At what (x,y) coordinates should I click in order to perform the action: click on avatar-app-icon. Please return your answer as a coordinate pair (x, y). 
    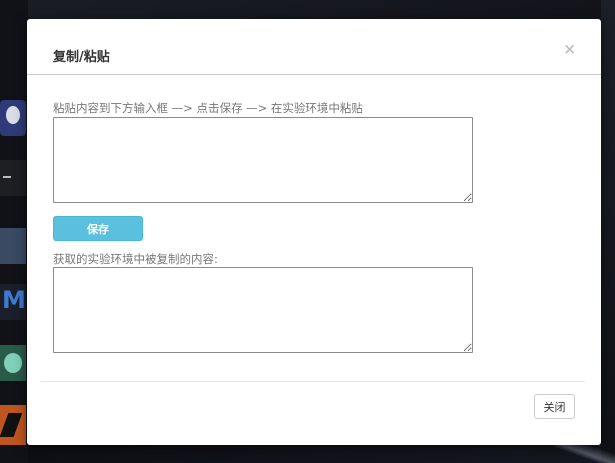
    Looking at the image, I should click on (13, 118).